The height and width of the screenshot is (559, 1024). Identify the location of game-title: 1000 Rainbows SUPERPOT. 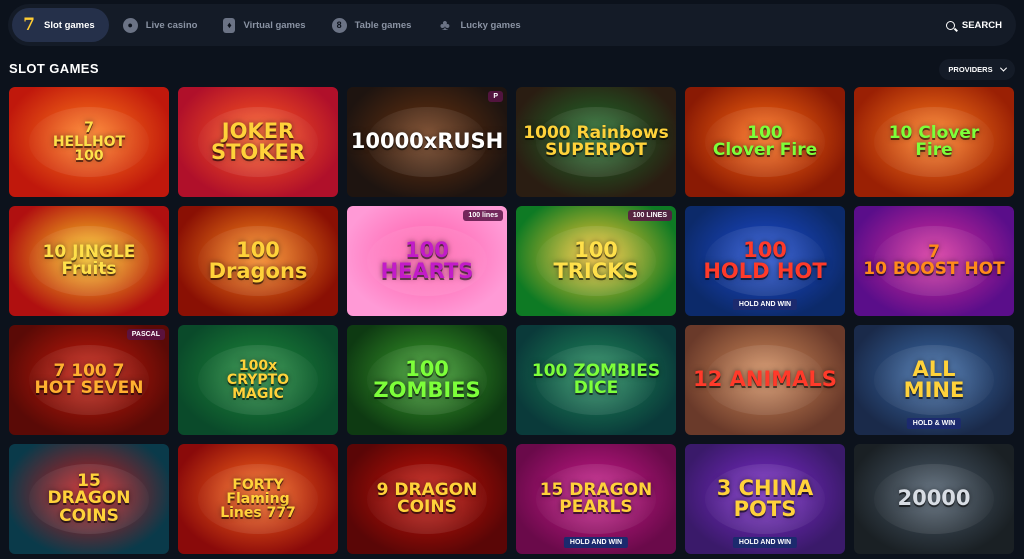
(596, 141).